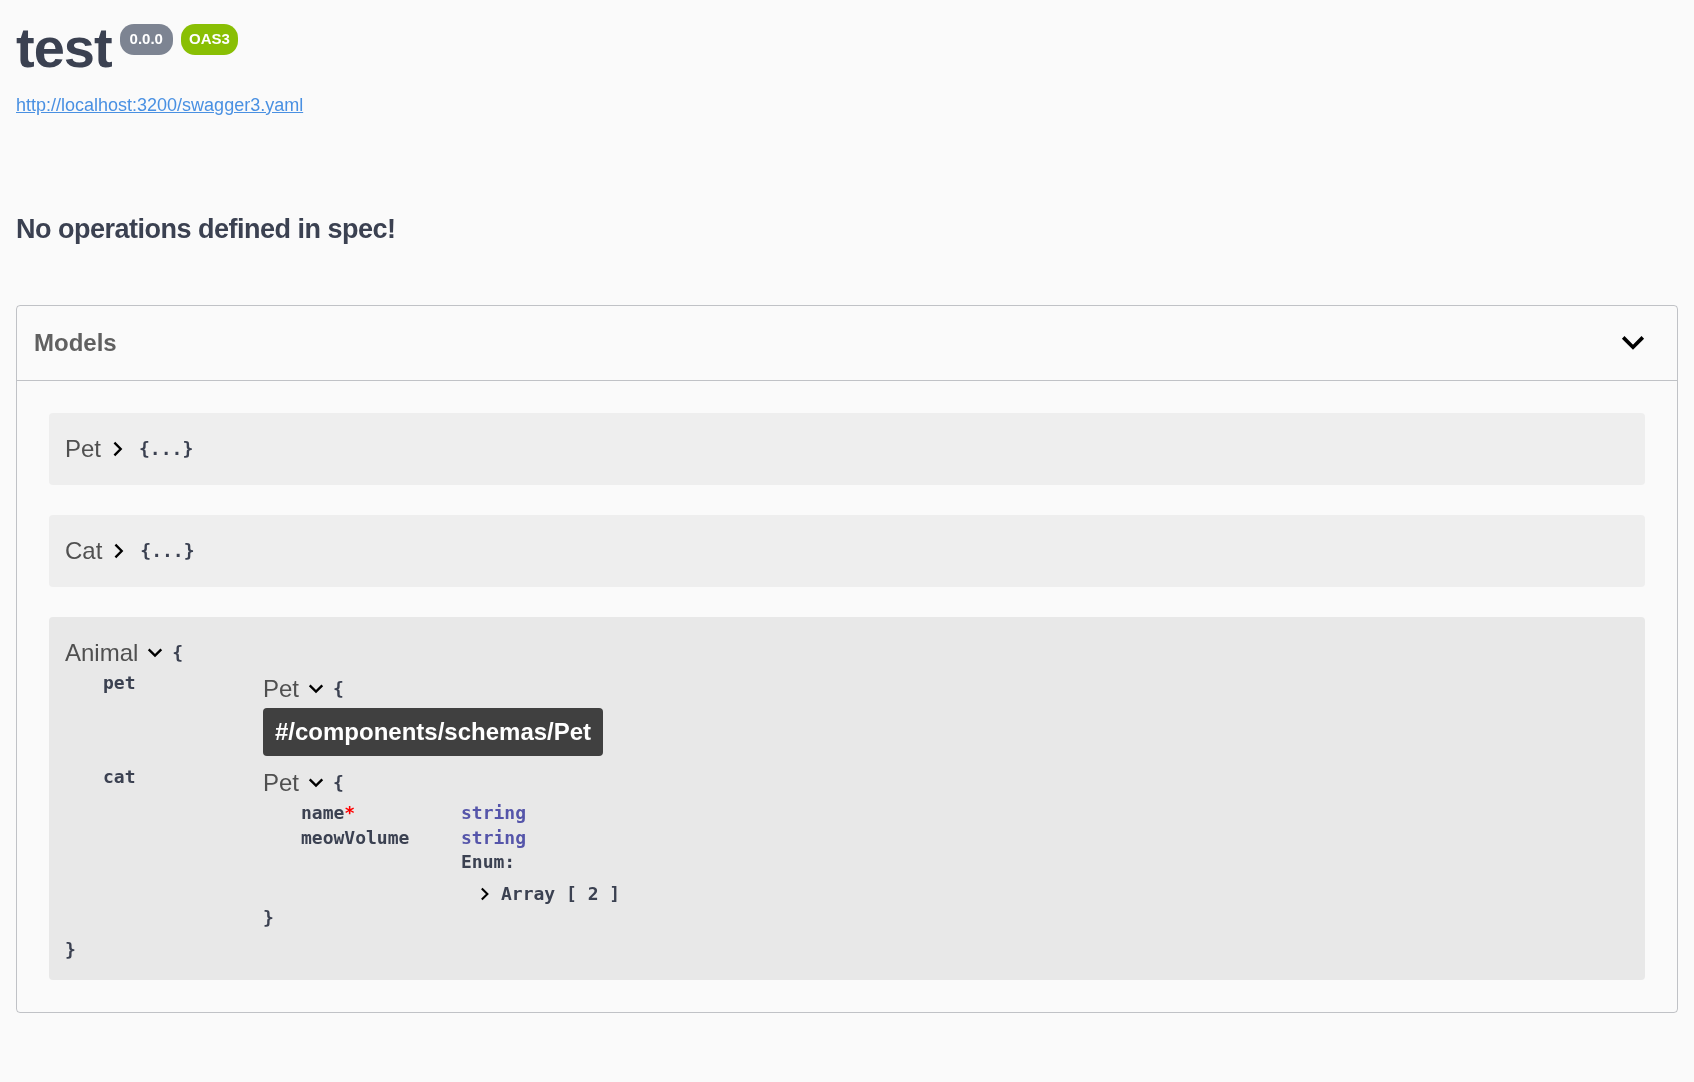  Describe the element at coordinates (119, 682) in the screenshot. I see `property-name: pet` at that location.